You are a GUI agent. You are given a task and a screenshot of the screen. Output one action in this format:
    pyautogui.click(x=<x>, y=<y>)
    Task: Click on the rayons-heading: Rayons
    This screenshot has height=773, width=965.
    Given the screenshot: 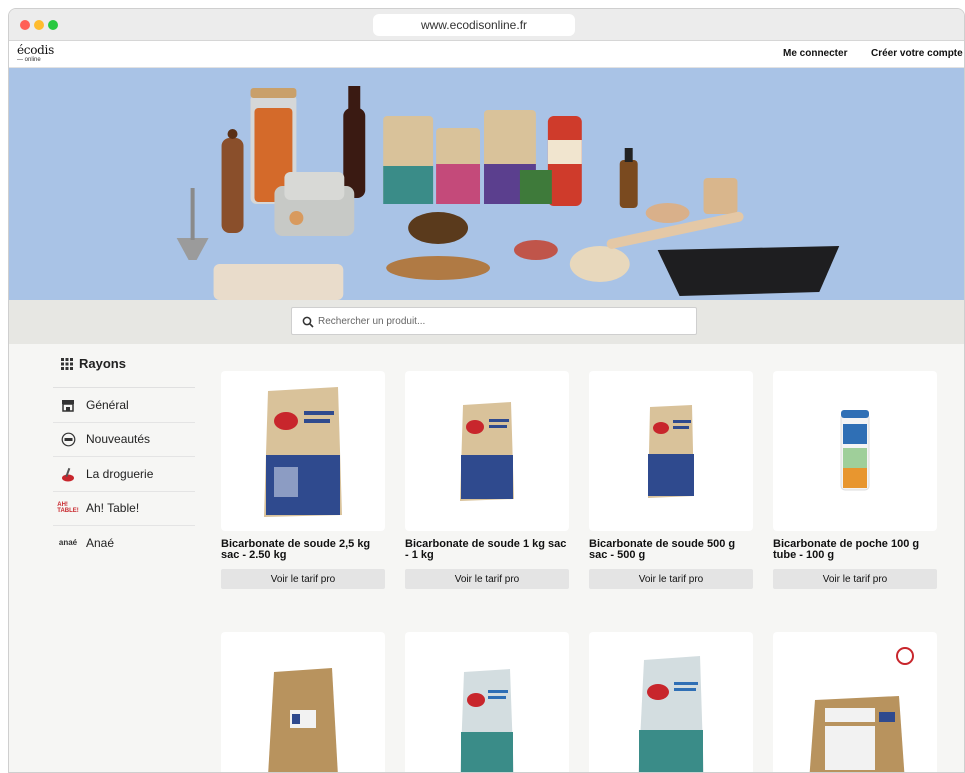 What is the action you would take?
    pyautogui.click(x=124, y=371)
    